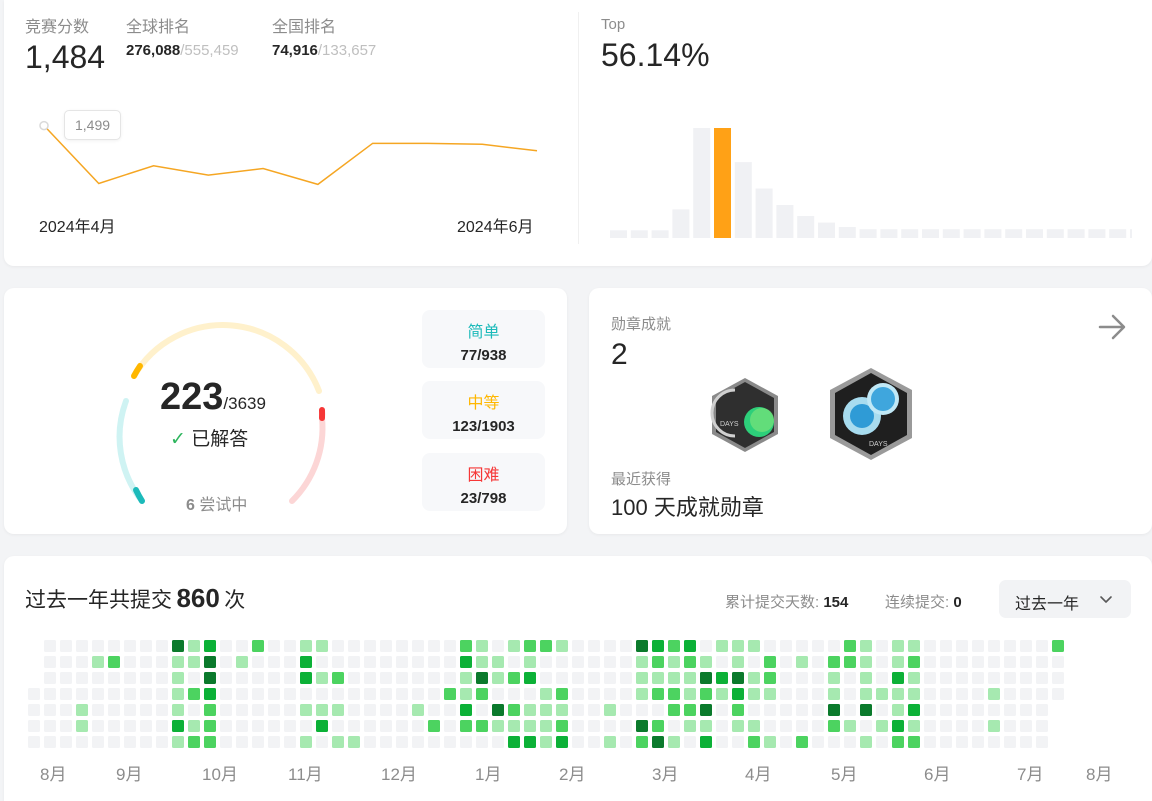 This screenshot has height=801, width=1152. I want to click on difficulty-medium: 中等 123/1903, so click(483, 410).